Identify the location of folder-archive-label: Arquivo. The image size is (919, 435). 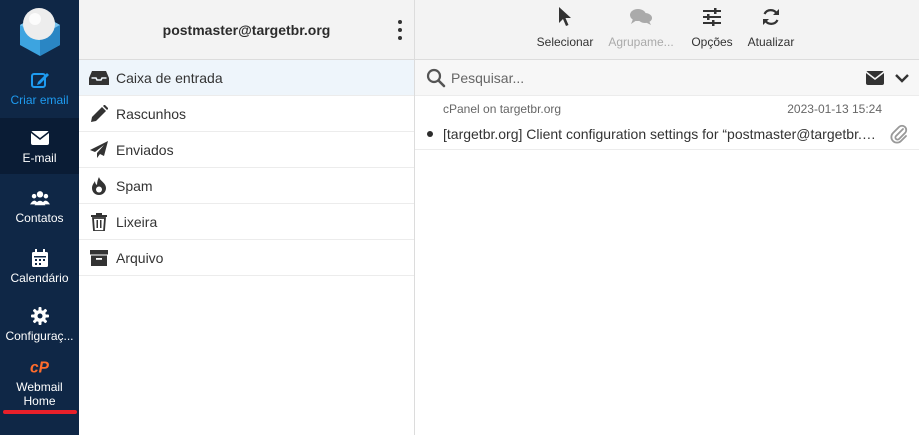
(140, 257).